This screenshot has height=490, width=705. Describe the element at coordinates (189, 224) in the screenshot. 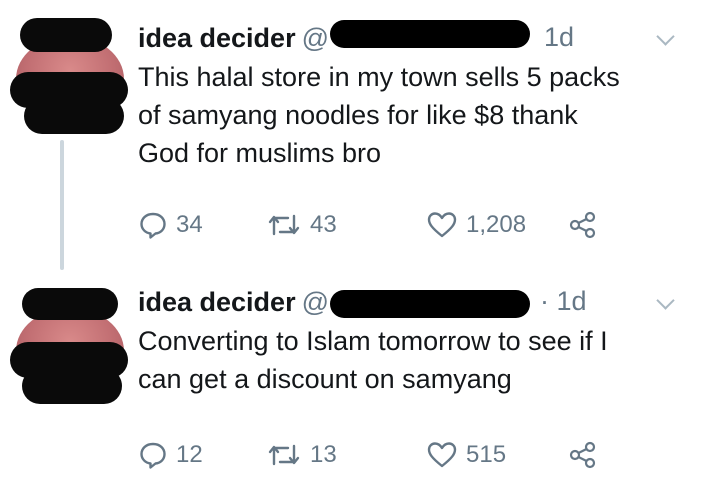

I see `reply-count: 34` at that location.